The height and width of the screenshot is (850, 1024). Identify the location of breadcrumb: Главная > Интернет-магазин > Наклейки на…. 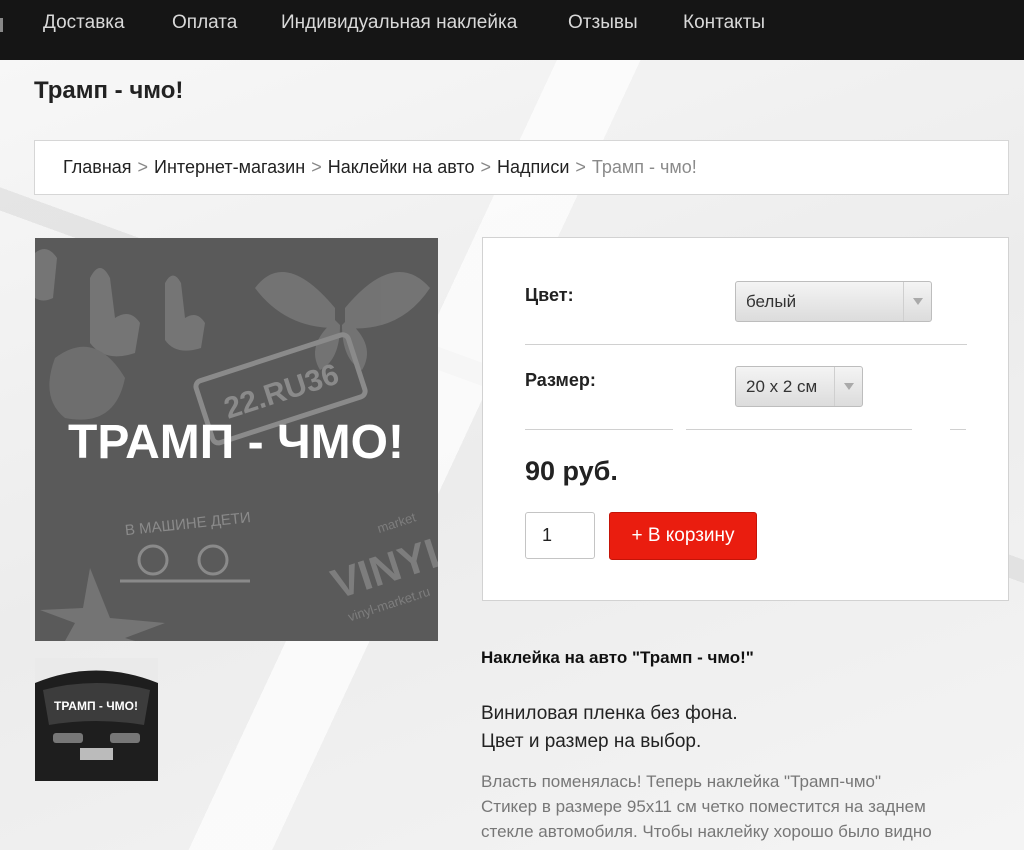
(521, 167).